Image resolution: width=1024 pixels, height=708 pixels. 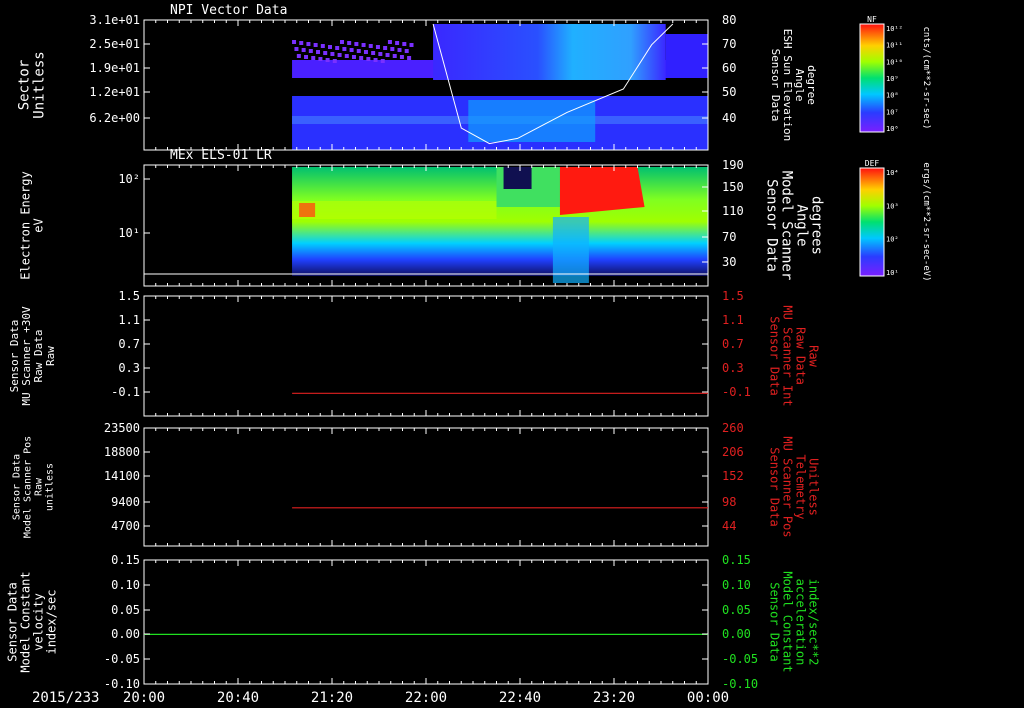 I want to click on left-axis-label-line: unitless, so click(x=50, y=487).